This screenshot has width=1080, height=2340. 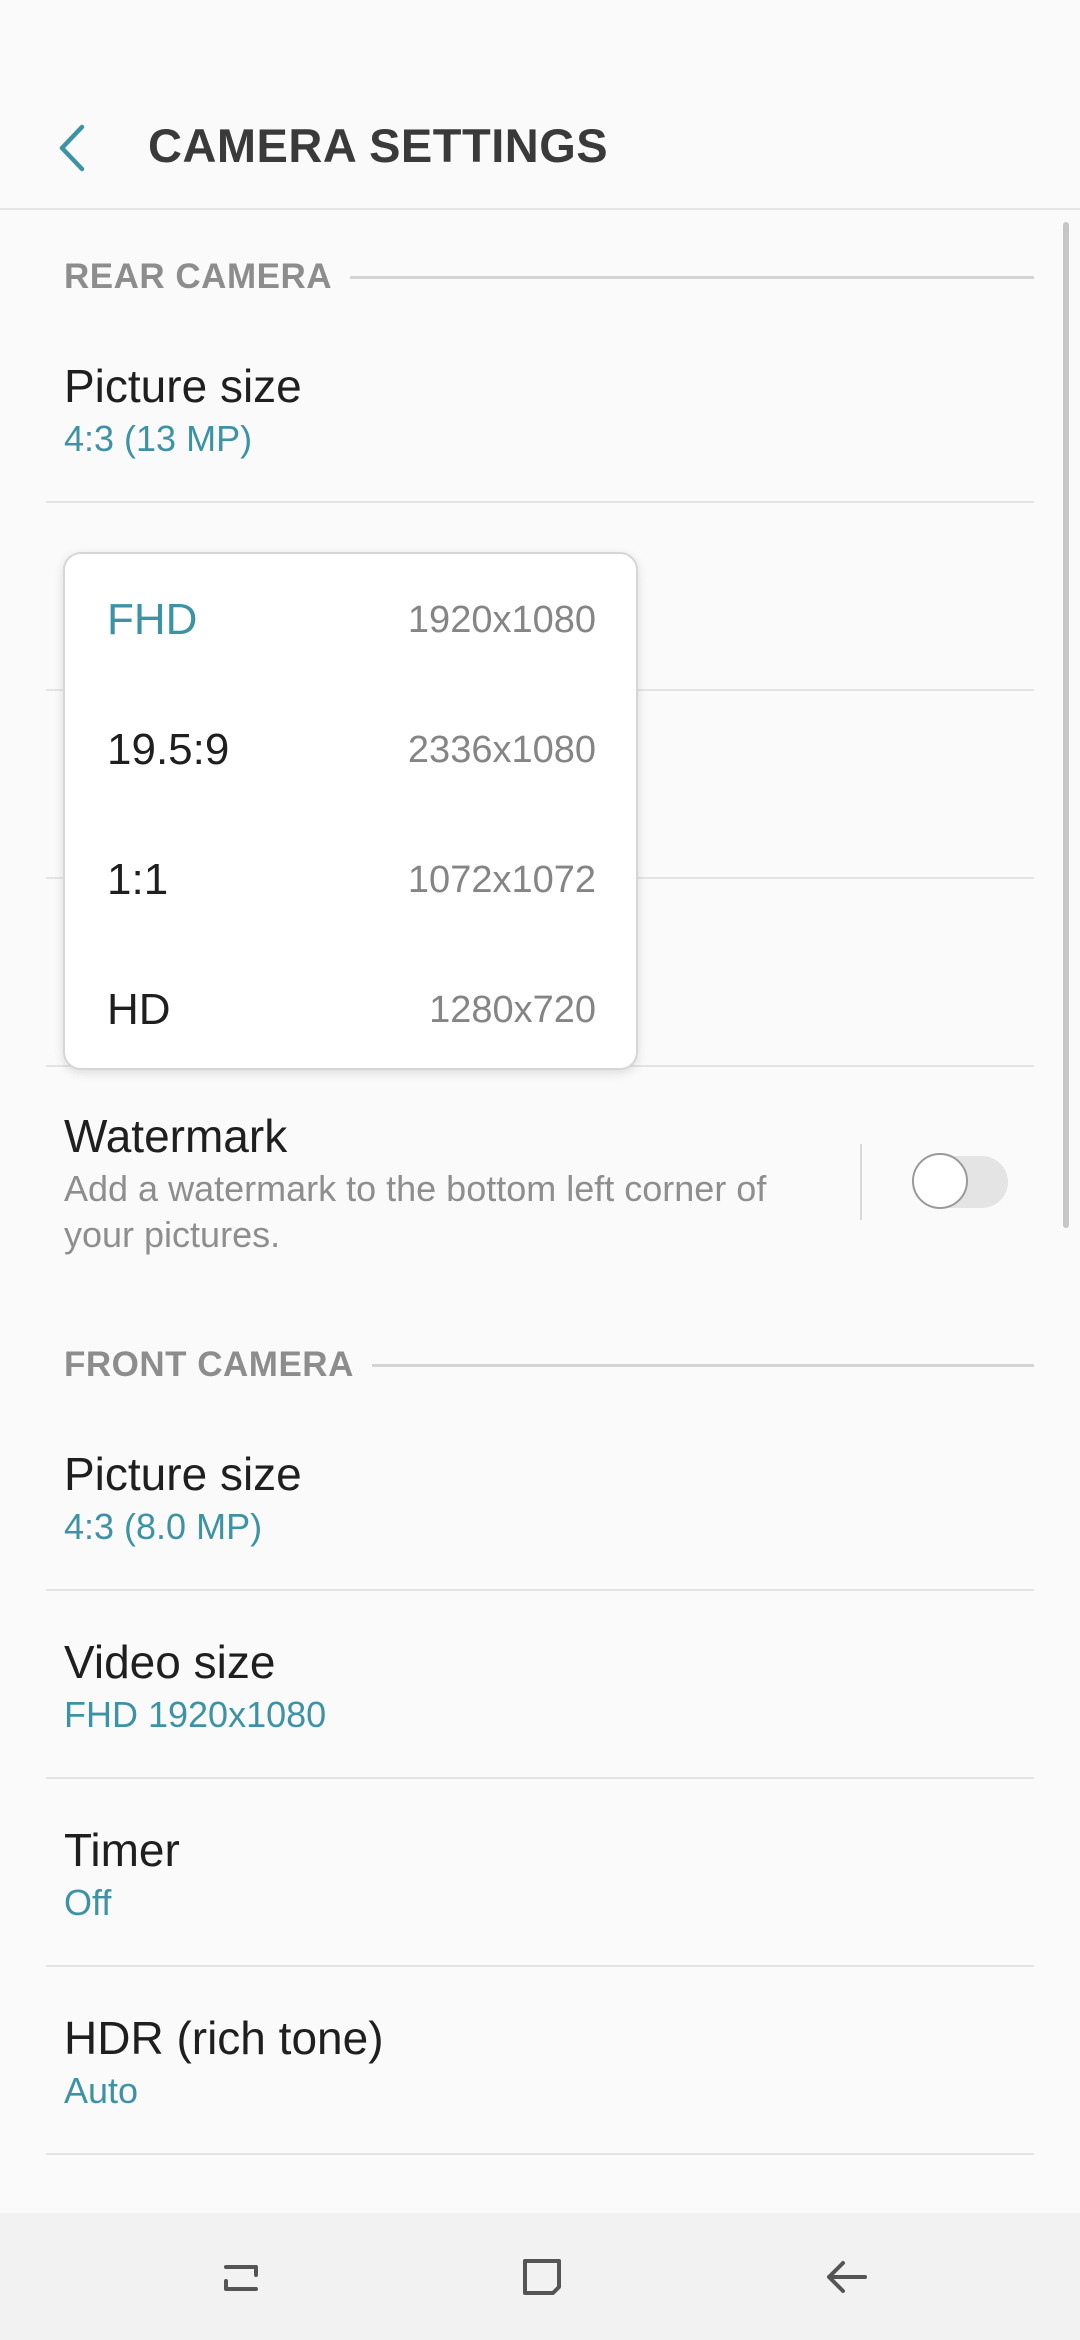 I want to click on popup-option-hd: HD 1280x720, so click(x=350, y=1010).